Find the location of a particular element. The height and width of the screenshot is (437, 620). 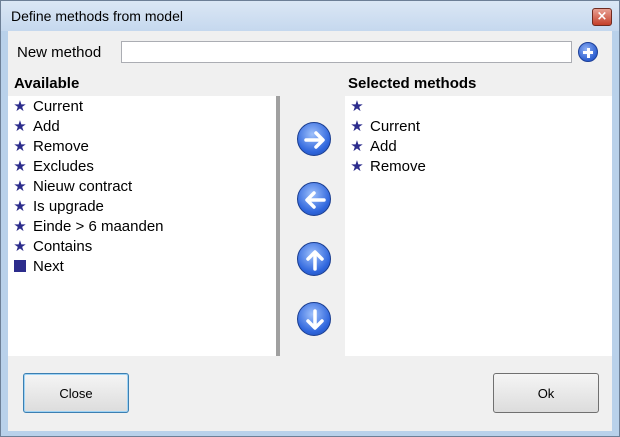

list-item: ★ Is upgrade is located at coordinates (142, 206).